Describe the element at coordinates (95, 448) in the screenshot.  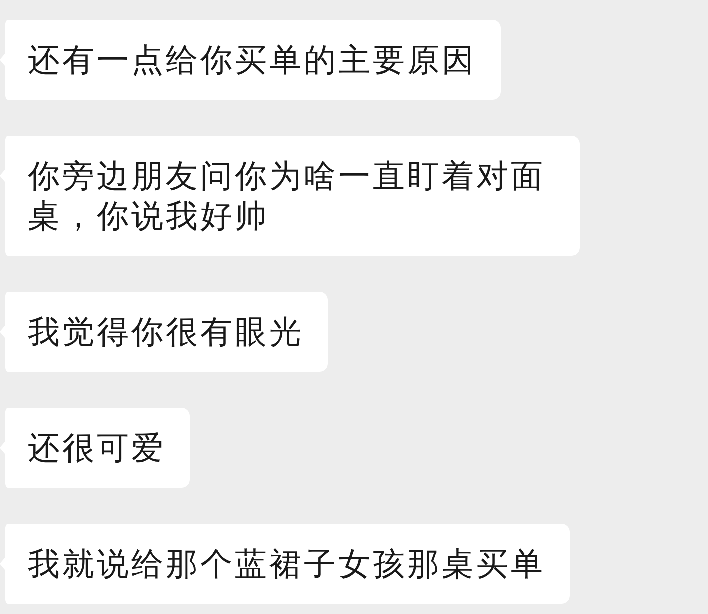
I see `message-bubble: 还很可爱` at that location.